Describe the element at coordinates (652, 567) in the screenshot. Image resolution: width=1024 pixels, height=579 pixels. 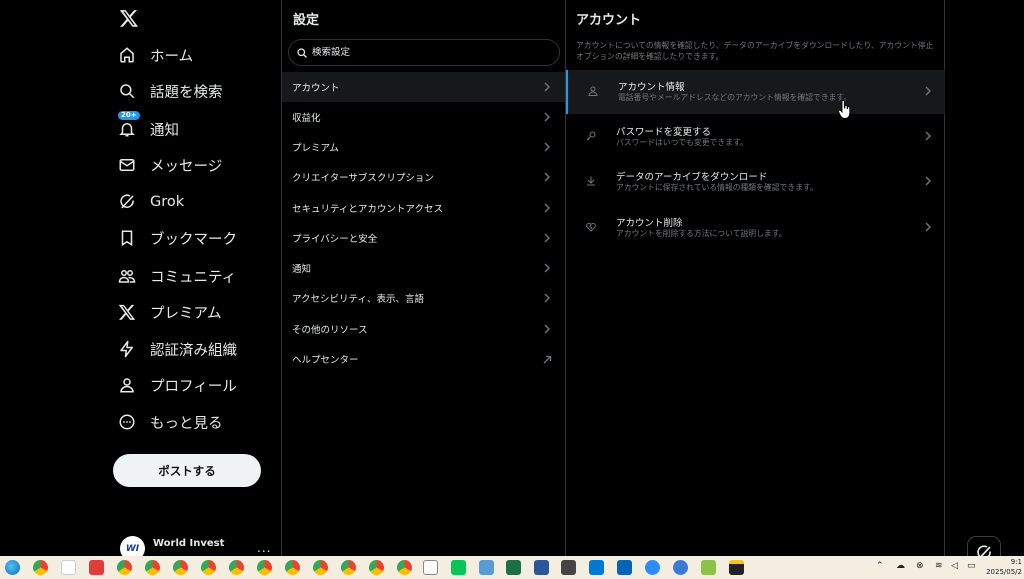
I see `zoom-icon` at that location.